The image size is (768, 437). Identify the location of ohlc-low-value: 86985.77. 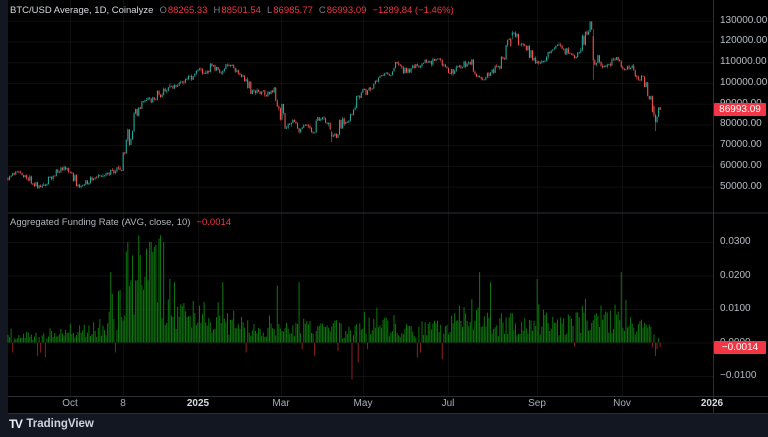
(293, 10).